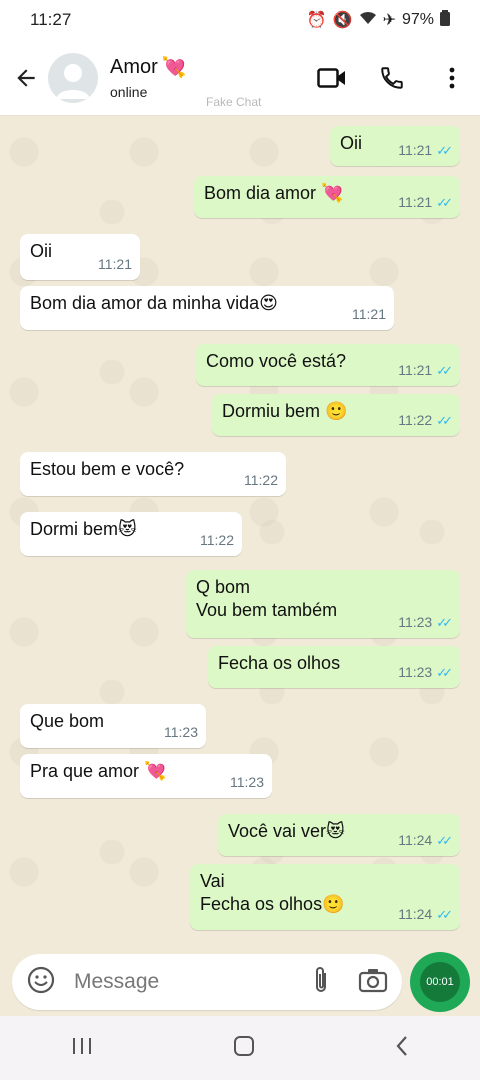 This screenshot has width=480, height=1080. What do you see at coordinates (51, 19) in the screenshot?
I see `status-time: 11:27` at bounding box center [51, 19].